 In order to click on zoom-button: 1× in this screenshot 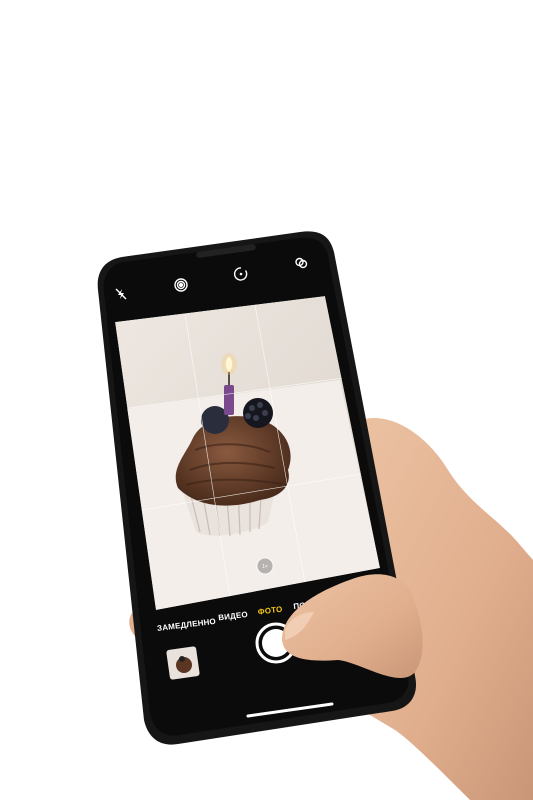, I will do `click(265, 566)`.